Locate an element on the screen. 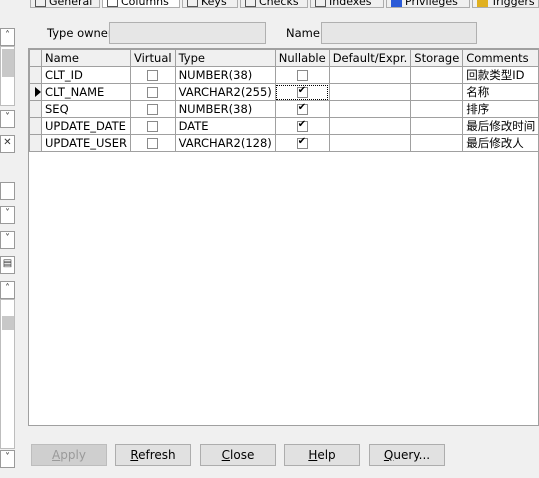 This screenshot has height=478, width=539. index-icon is located at coordinates (320, 3).